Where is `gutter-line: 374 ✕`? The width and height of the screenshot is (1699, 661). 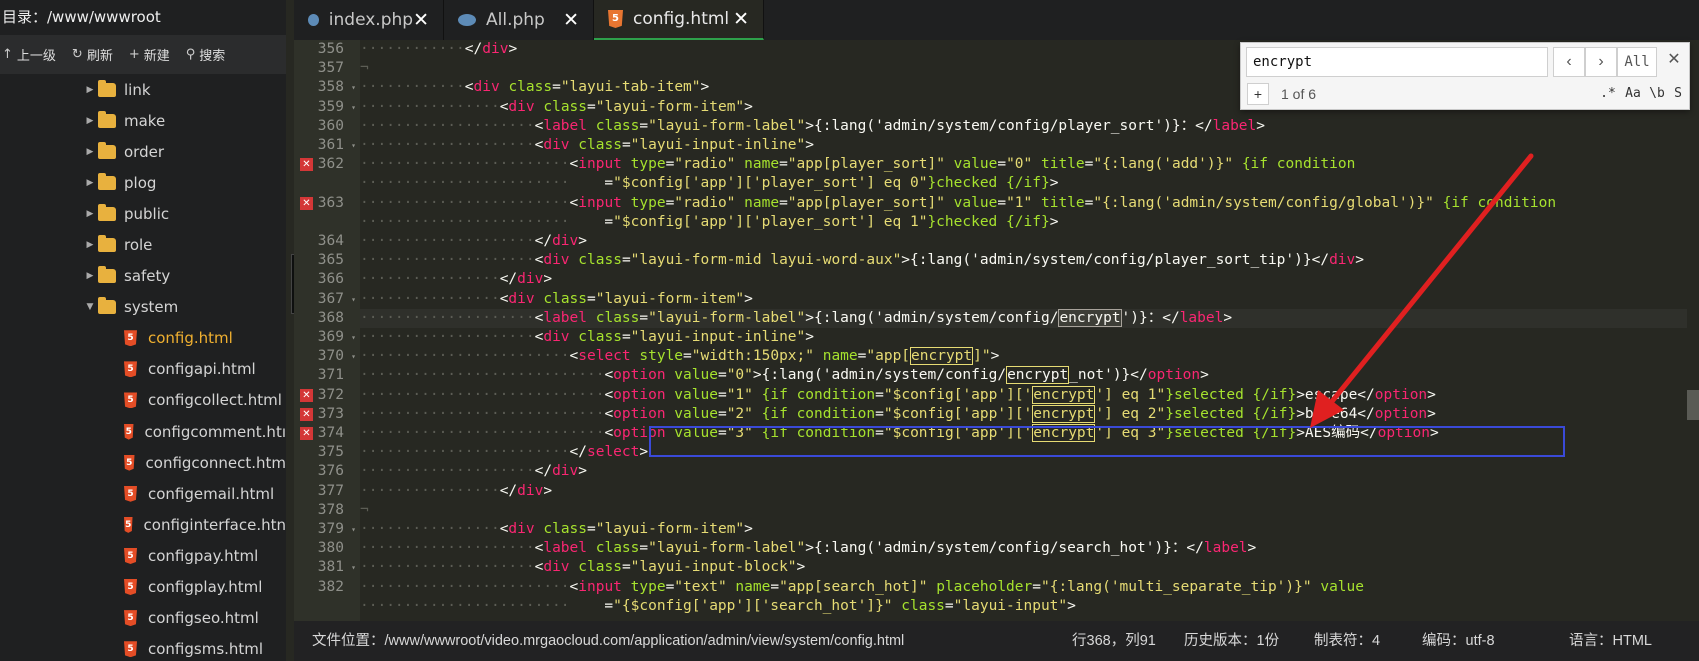 gutter-line: 374 ✕ is located at coordinates (327, 433).